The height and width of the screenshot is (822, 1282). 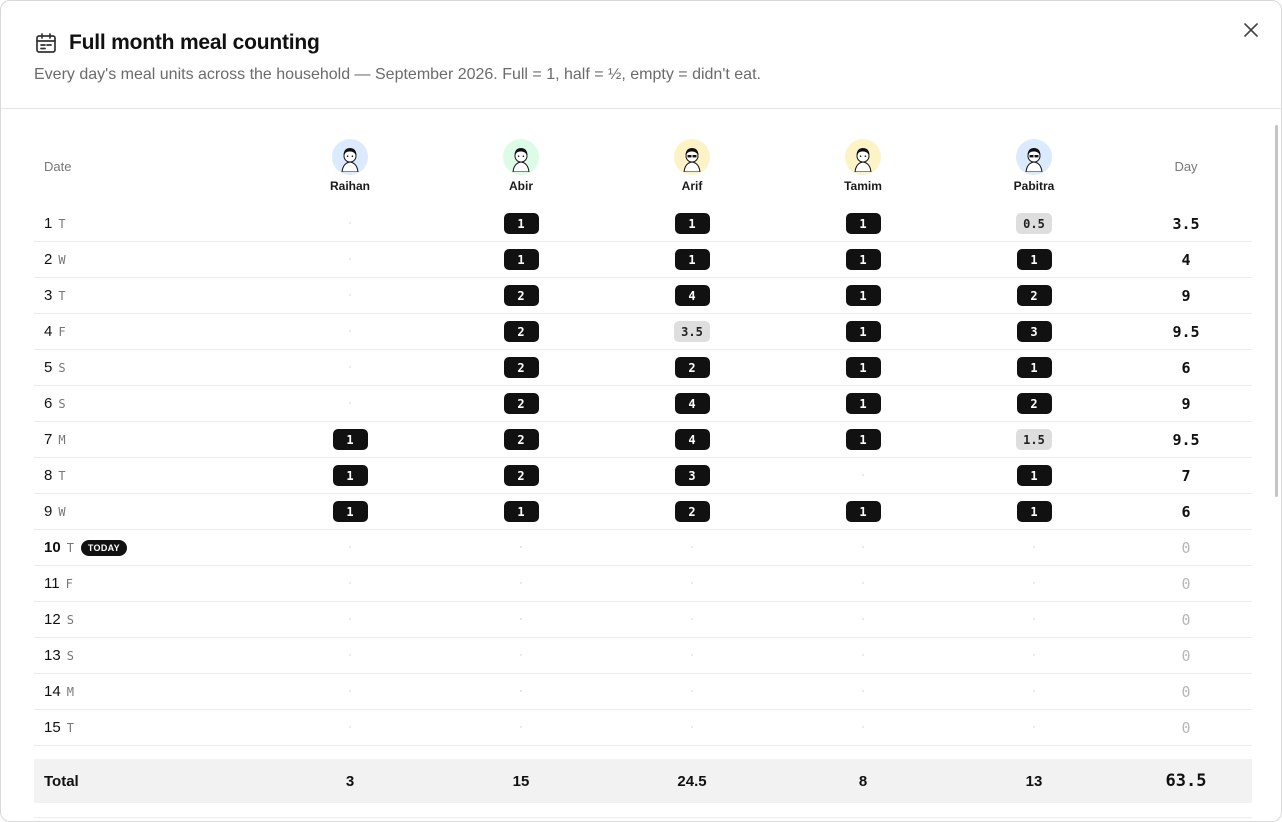 I want to click on day-total: 3.5, so click(x=1186, y=223).